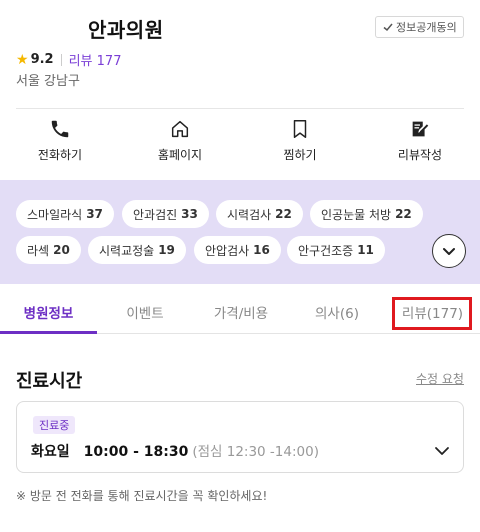 This screenshot has height=532, width=480. What do you see at coordinates (42, 59) in the screenshot?
I see `rating-score: 9.2` at bounding box center [42, 59].